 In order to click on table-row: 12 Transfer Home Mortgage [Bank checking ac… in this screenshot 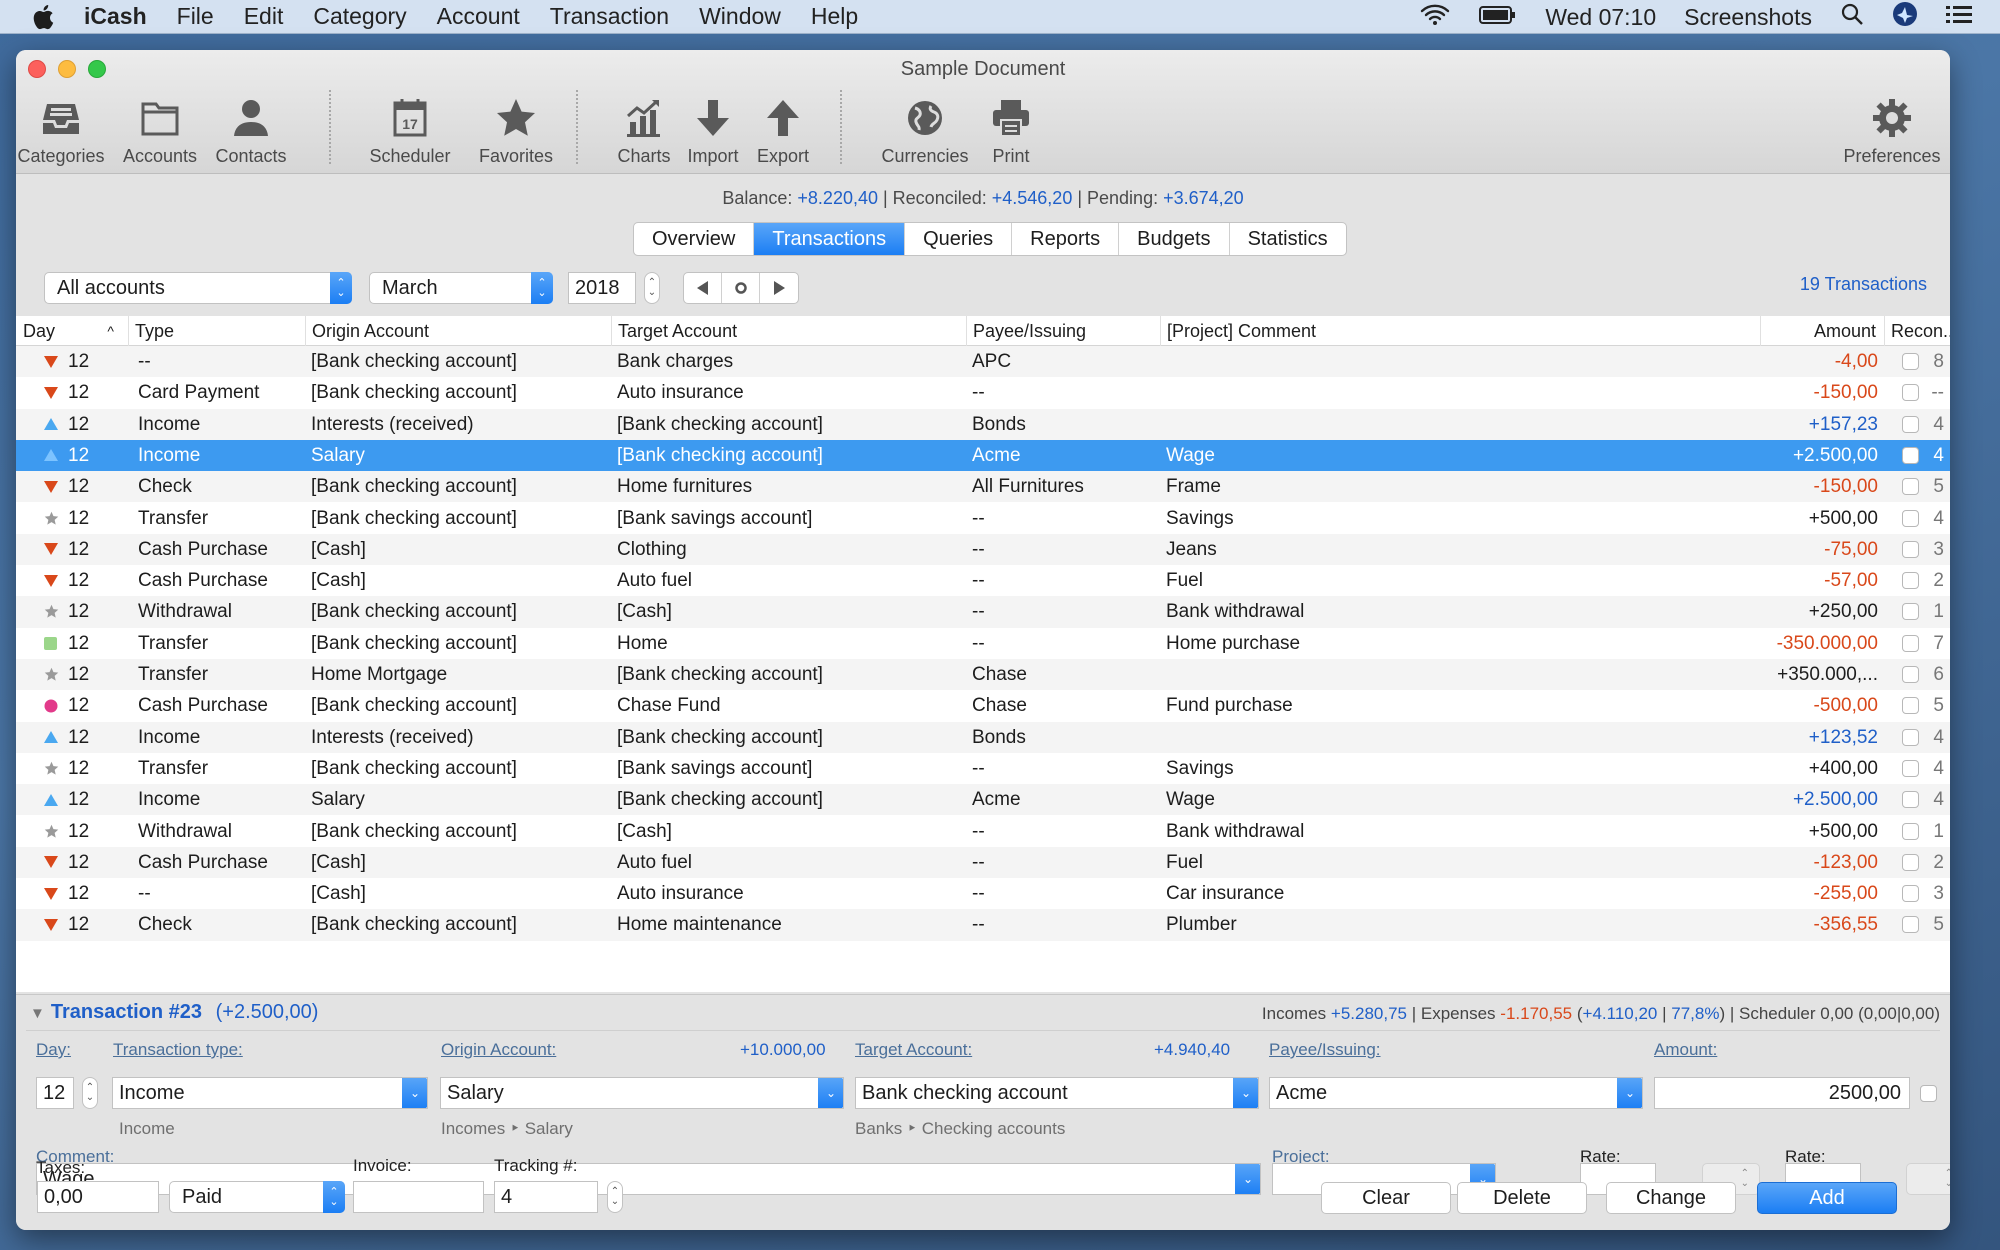, I will do `click(983, 675)`.